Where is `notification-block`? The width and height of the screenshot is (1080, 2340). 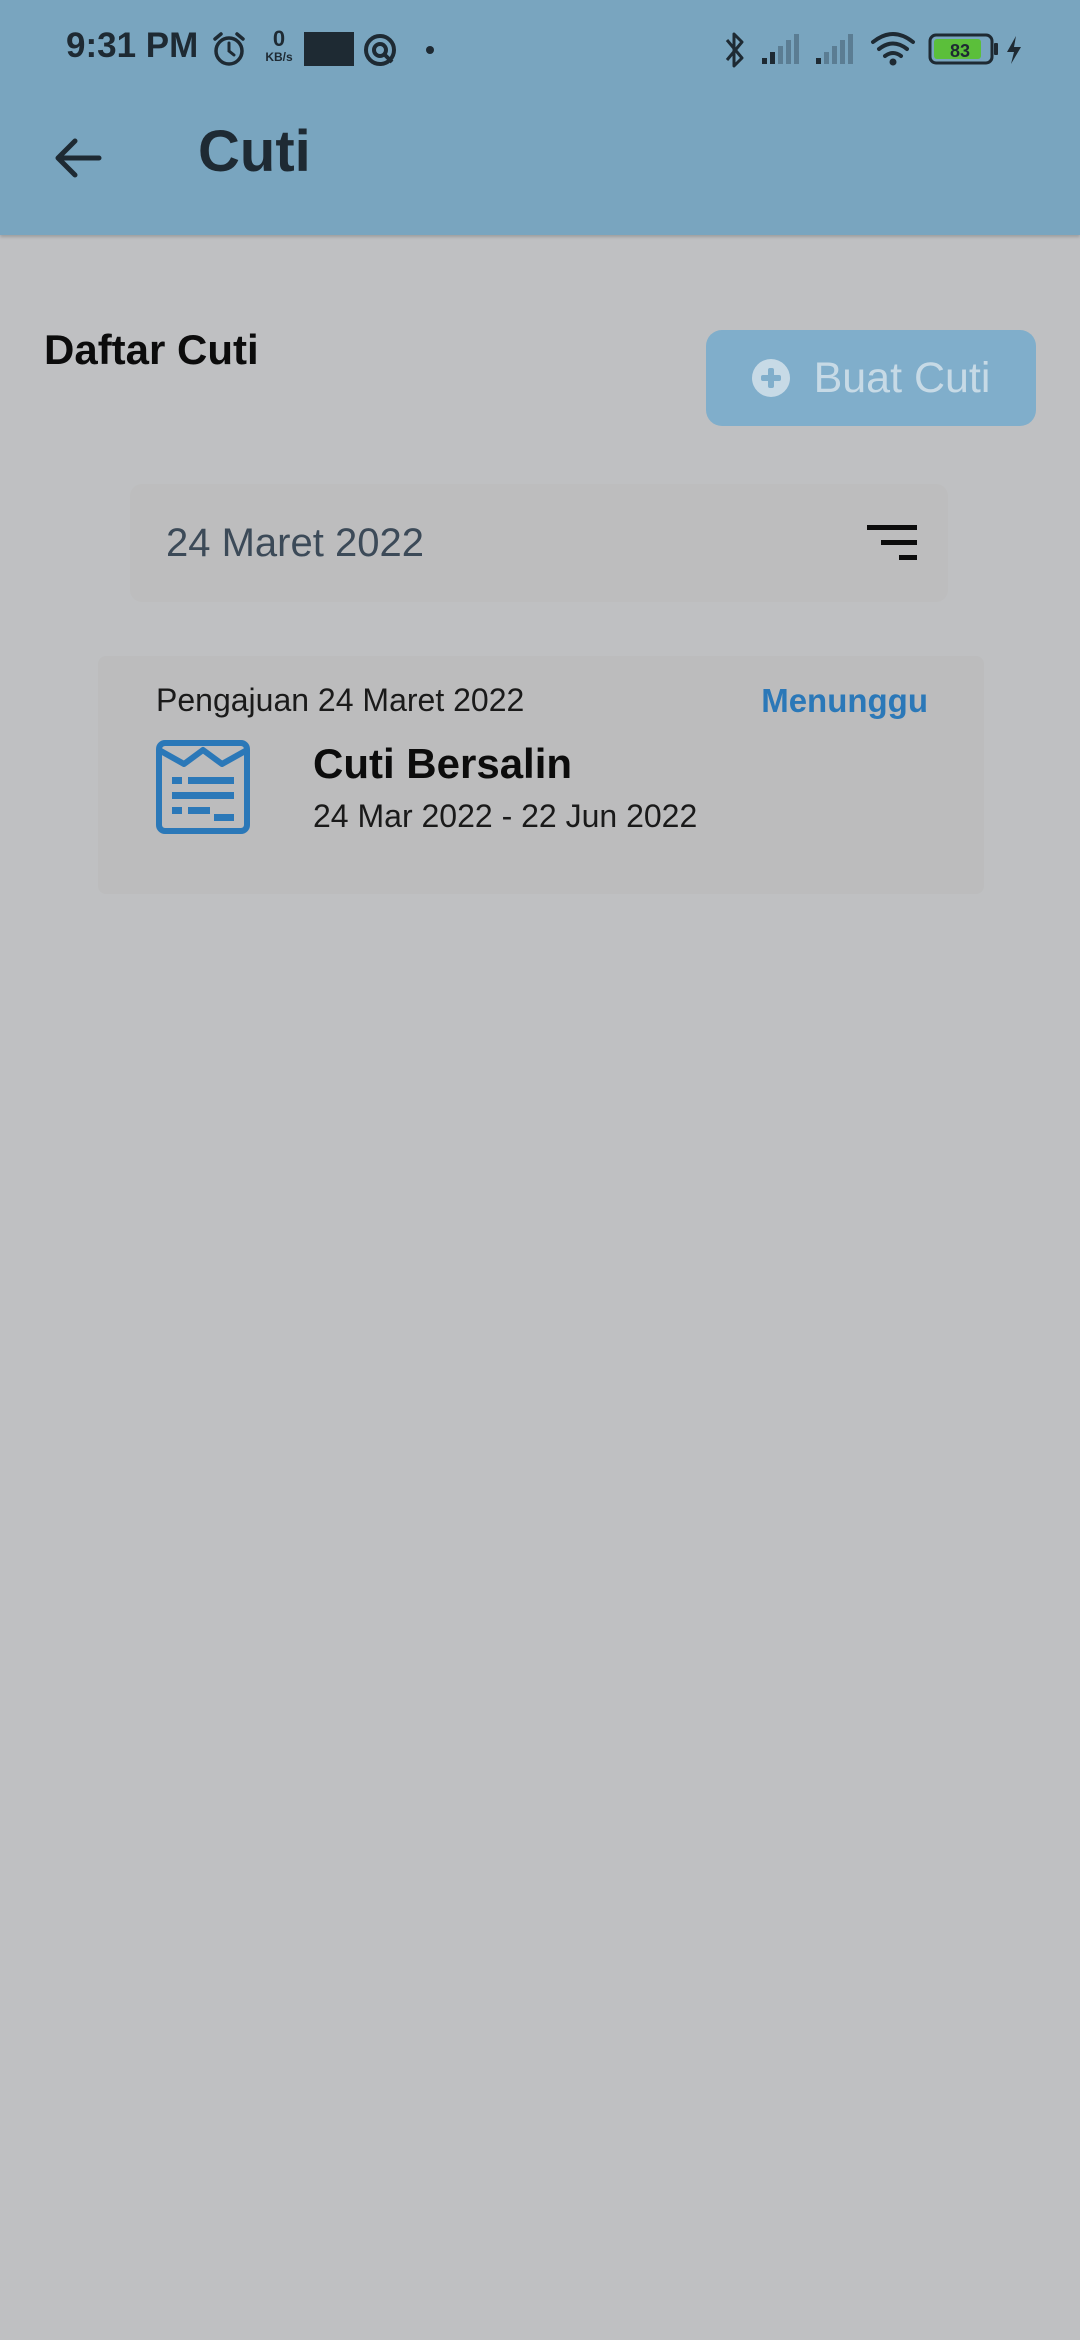 notification-block is located at coordinates (329, 49).